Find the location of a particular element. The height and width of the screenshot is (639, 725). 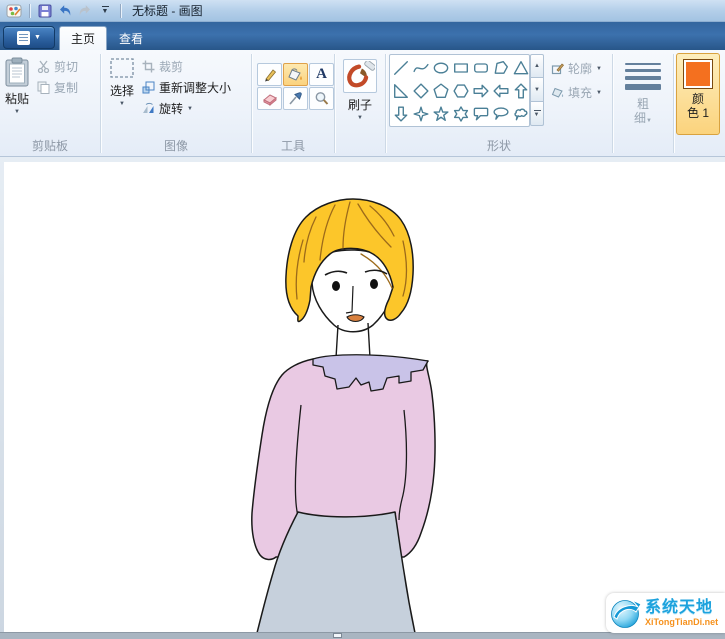

shape-hexagon is located at coordinates (461, 91).